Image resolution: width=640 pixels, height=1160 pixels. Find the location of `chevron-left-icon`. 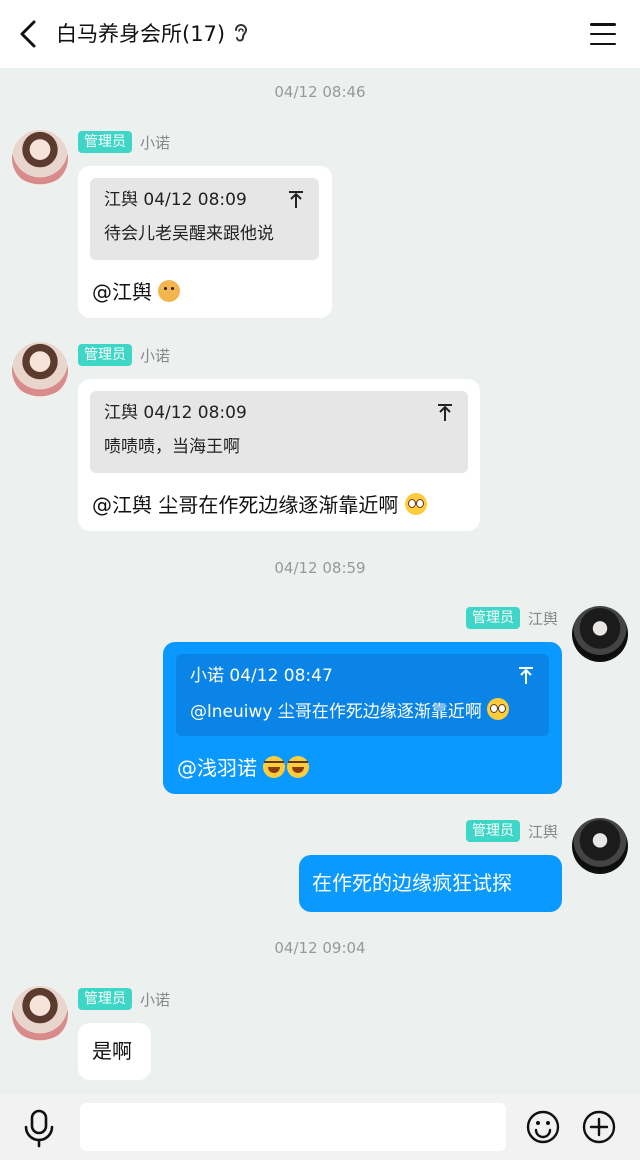

chevron-left-icon is located at coordinates (28, 34).